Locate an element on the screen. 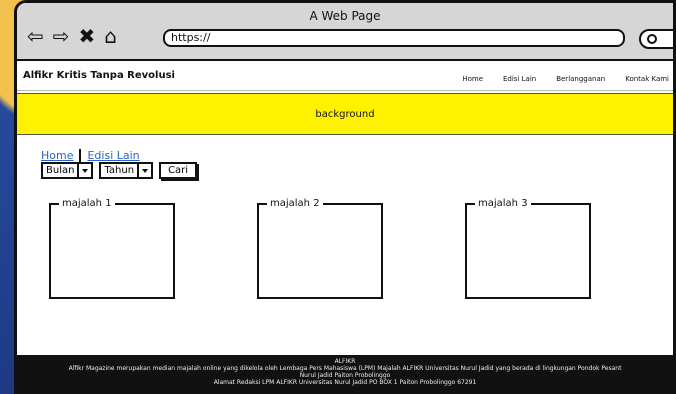  close-icon: ✖ is located at coordinates (87, 36).